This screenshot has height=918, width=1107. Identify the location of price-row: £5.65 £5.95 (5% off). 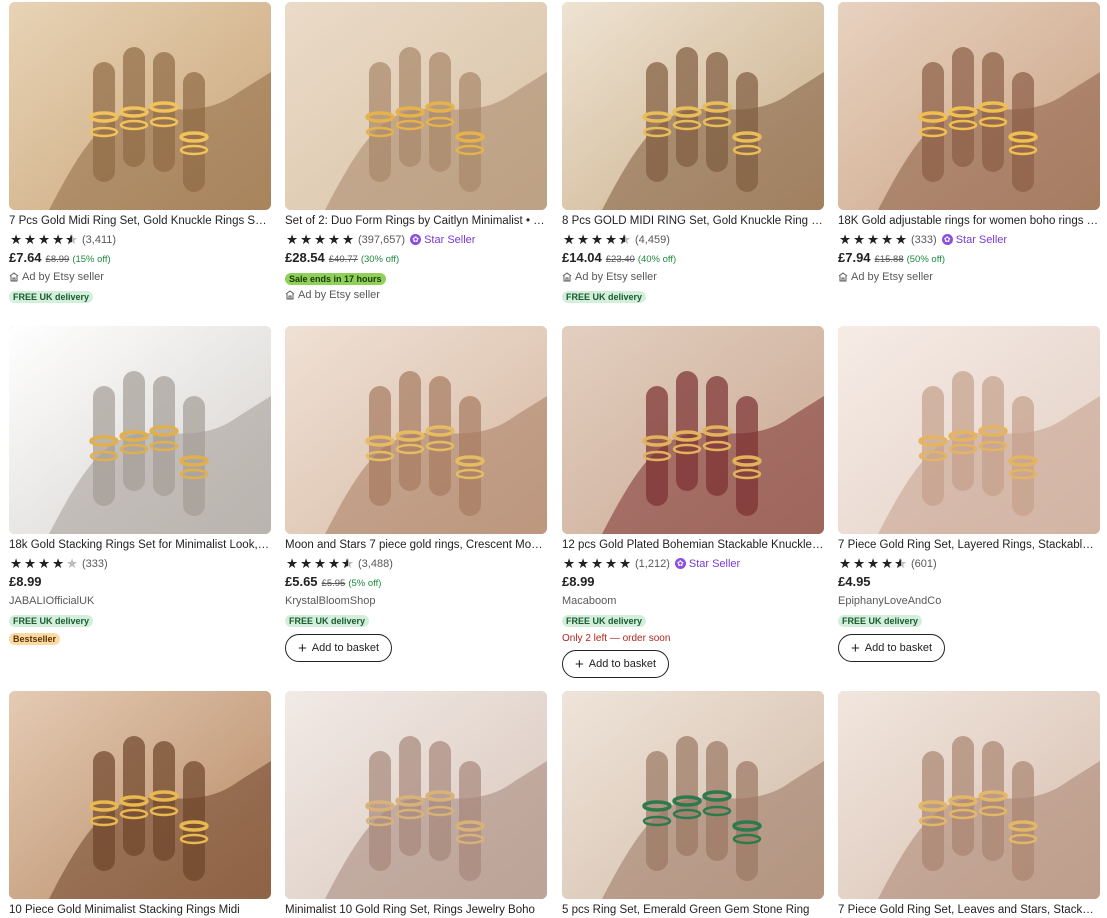
(416, 583).